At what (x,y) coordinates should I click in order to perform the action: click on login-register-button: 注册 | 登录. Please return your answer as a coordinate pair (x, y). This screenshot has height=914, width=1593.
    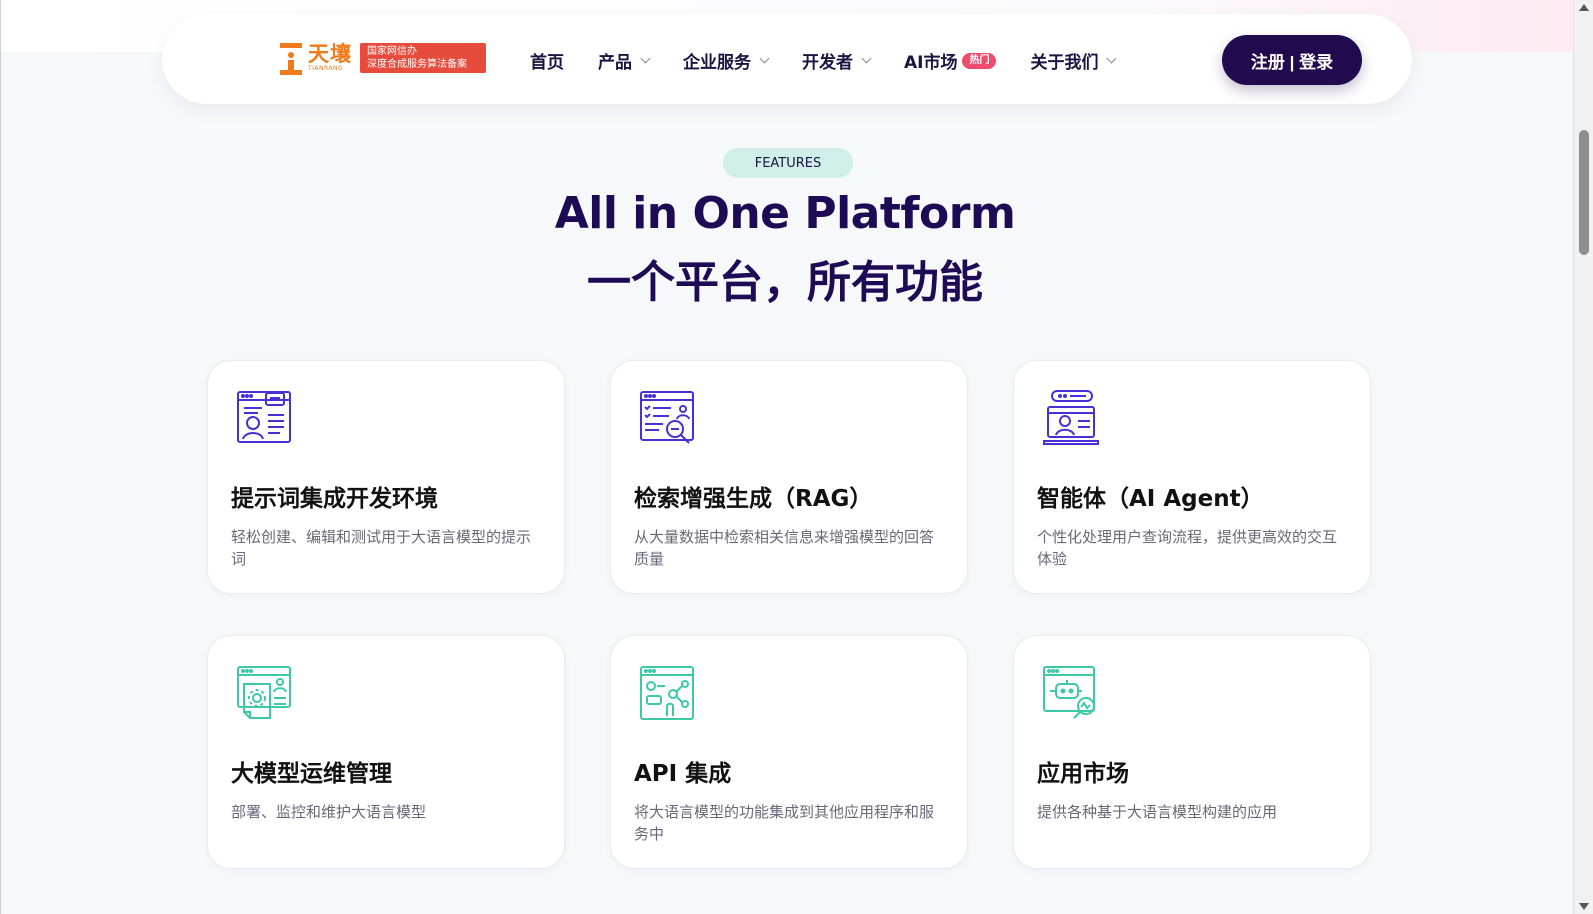
    Looking at the image, I should click on (1292, 60).